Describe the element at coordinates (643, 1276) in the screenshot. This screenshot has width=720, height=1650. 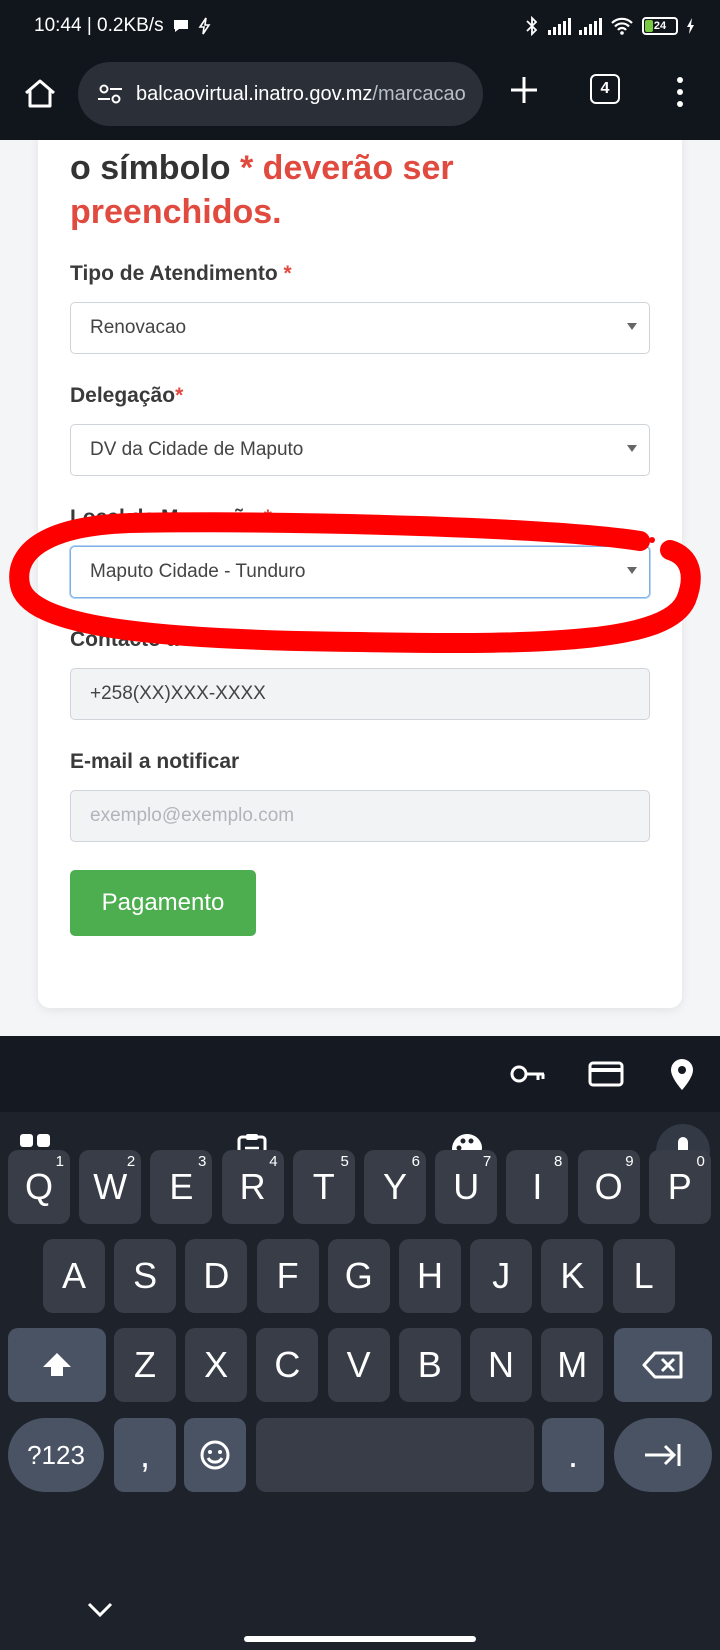
I see `key-l: L` at that location.